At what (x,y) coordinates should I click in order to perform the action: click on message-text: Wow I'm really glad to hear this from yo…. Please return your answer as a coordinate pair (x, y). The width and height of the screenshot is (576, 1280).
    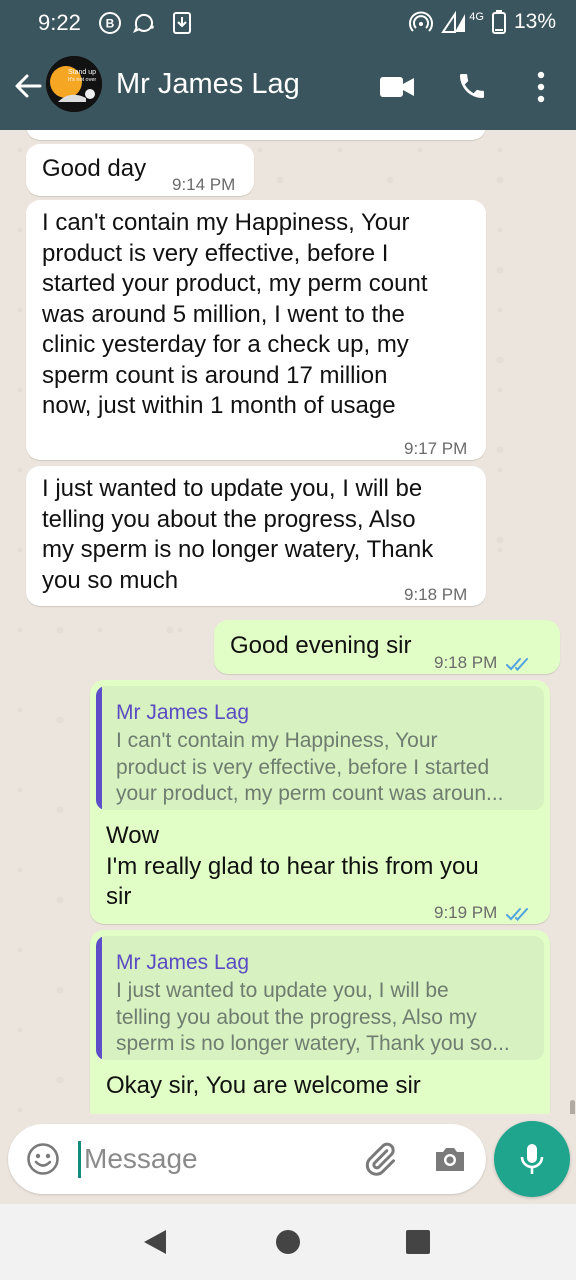
    Looking at the image, I should click on (292, 866).